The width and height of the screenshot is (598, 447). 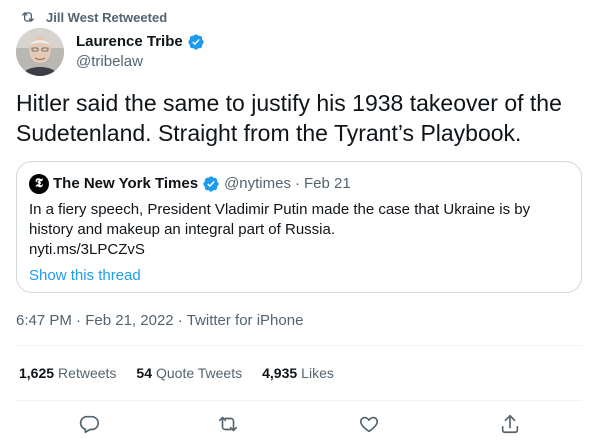 What do you see at coordinates (299, 250) in the screenshot?
I see `quote-link: nyti.ms/3LPCZvS` at bounding box center [299, 250].